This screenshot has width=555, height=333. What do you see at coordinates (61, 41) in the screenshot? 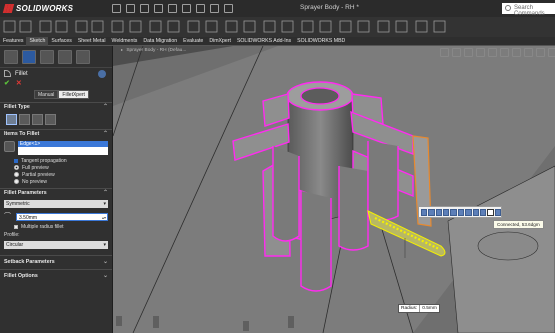
I see `tab-surfaces: Surfaces` at bounding box center [61, 41].